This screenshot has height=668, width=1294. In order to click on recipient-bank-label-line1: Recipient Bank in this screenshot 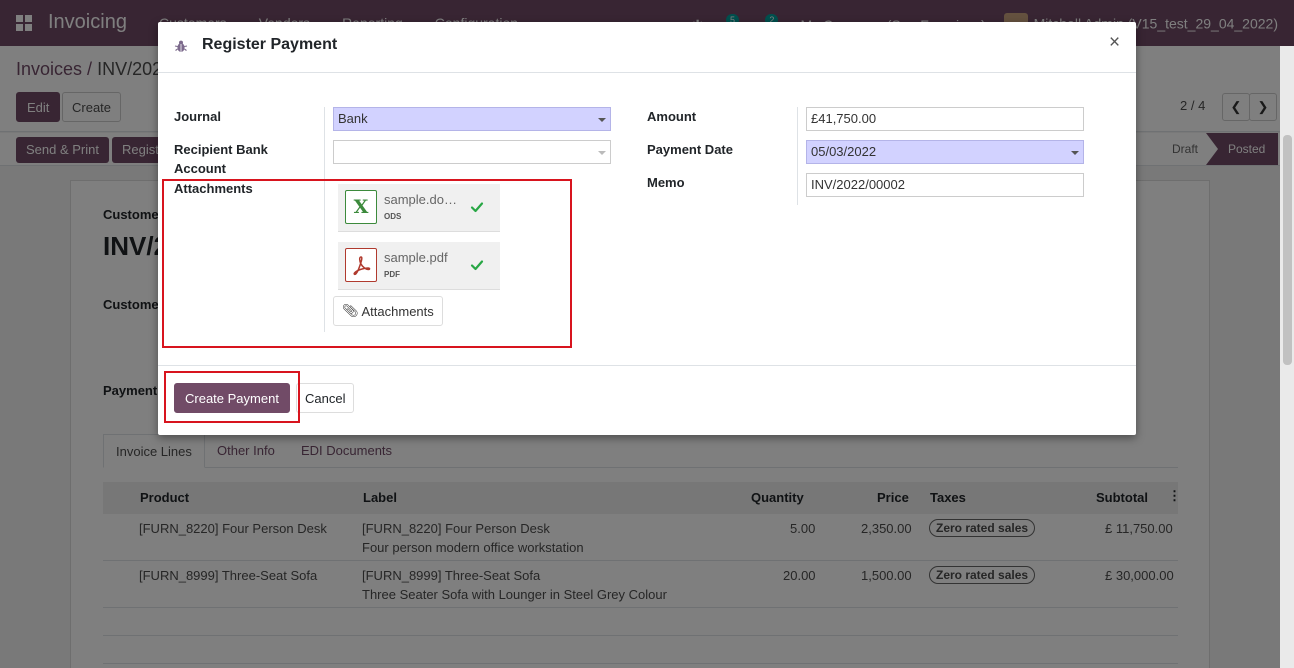, I will do `click(221, 149)`.